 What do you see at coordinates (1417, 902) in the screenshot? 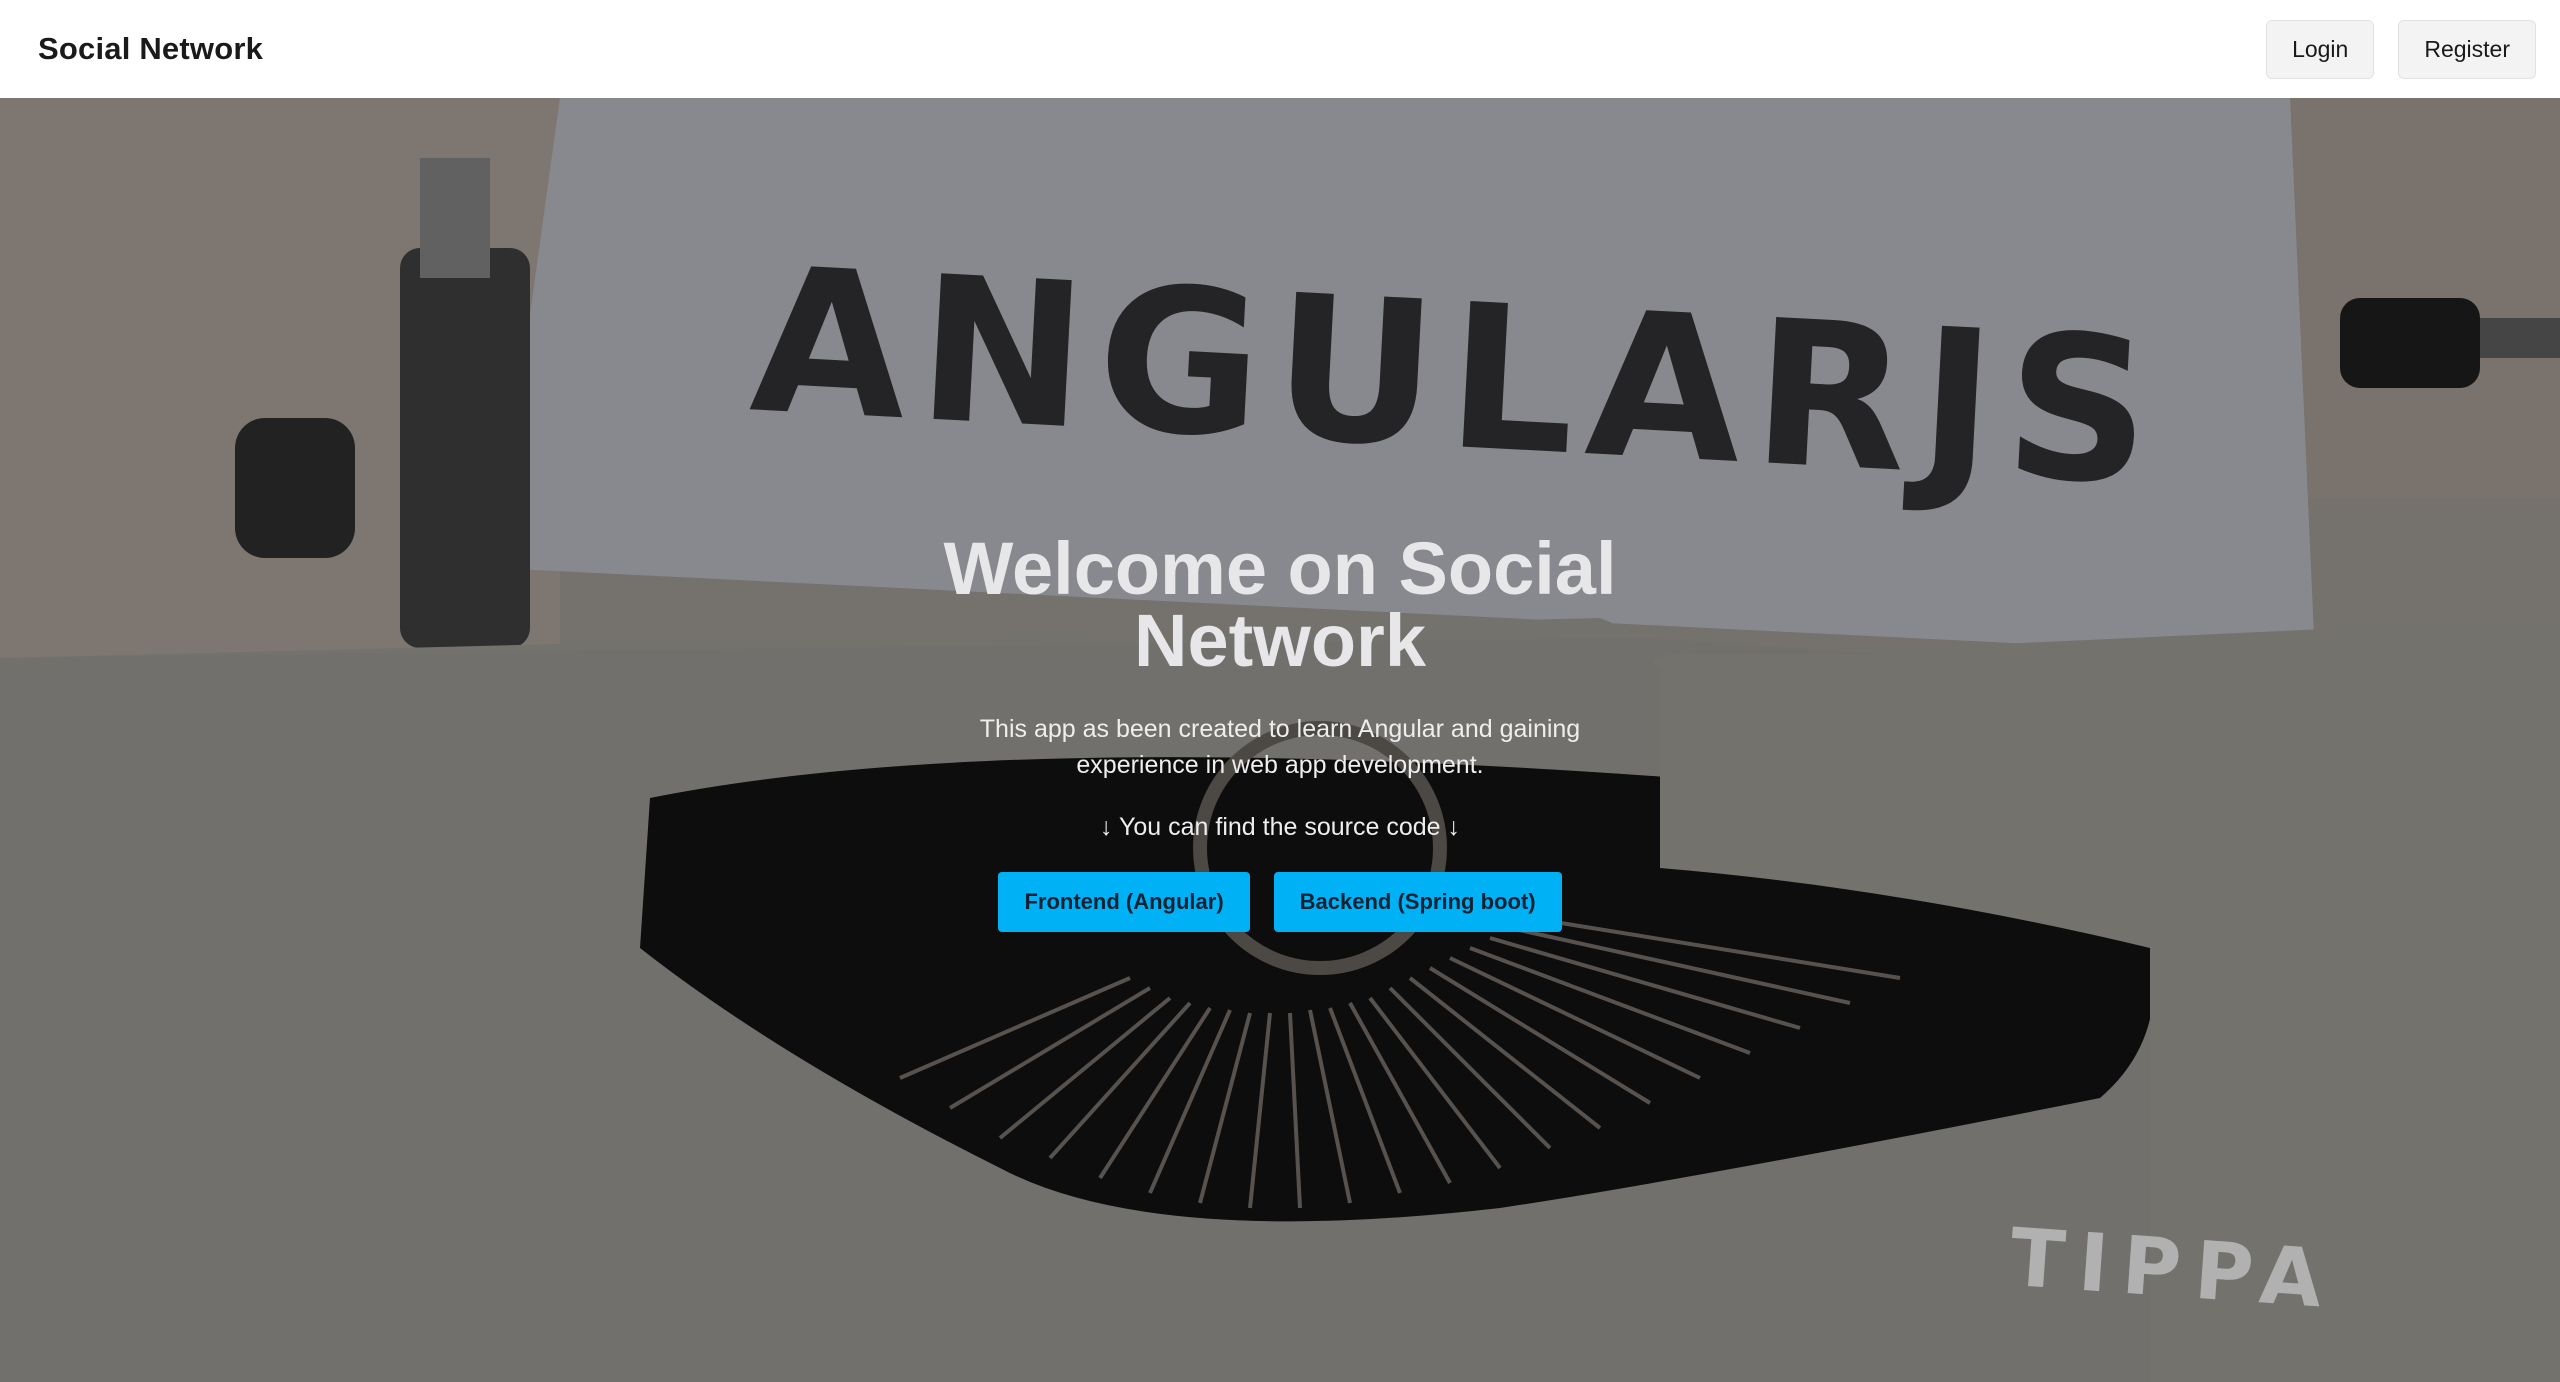
I see `backend-spring-boot-button: Backend (Spring boot)` at bounding box center [1417, 902].